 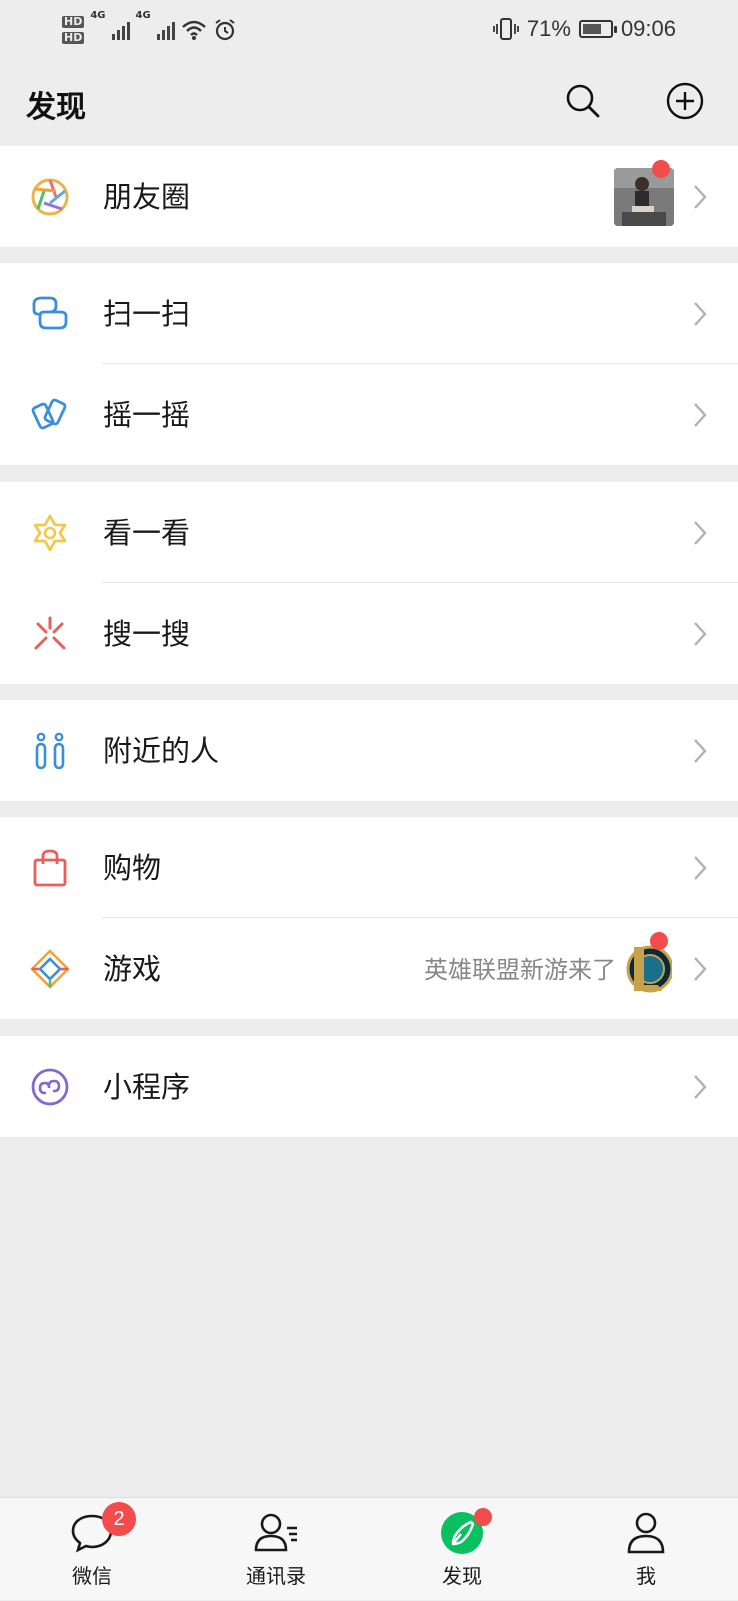 I want to click on add-circle-icon, so click(x=685, y=101).